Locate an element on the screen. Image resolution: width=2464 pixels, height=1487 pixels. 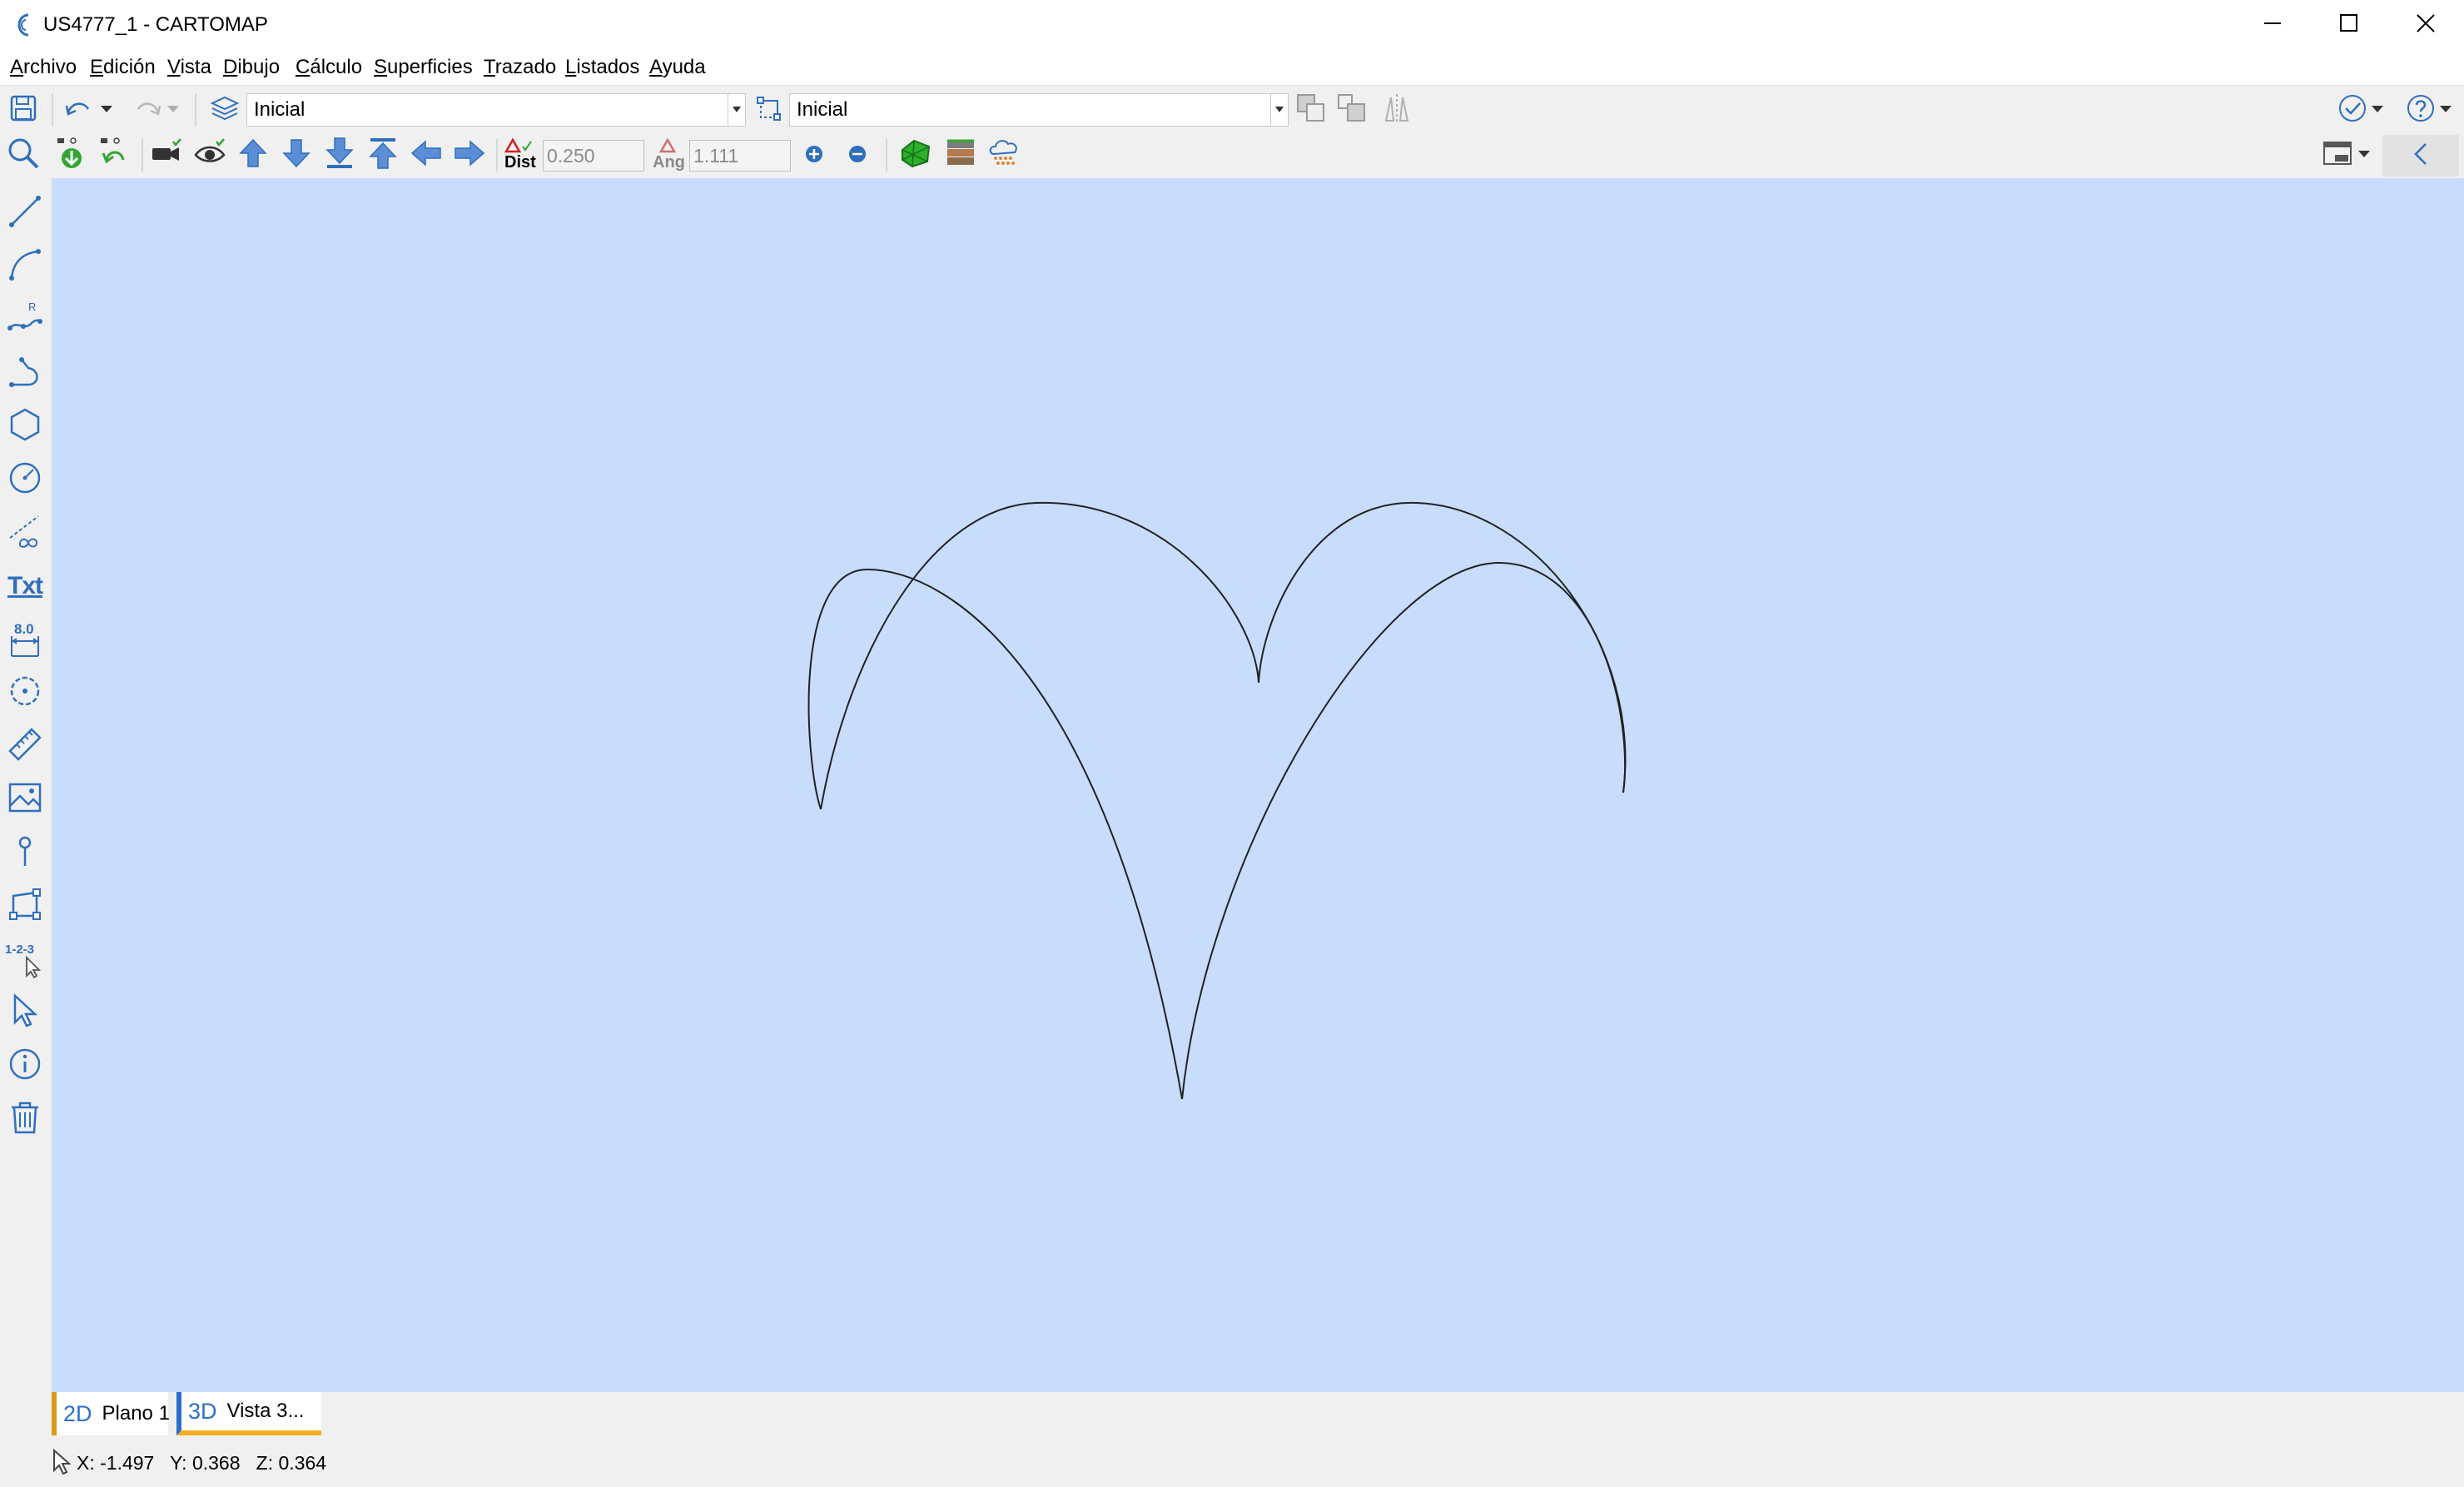
undo-button is located at coordinates (80, 110).